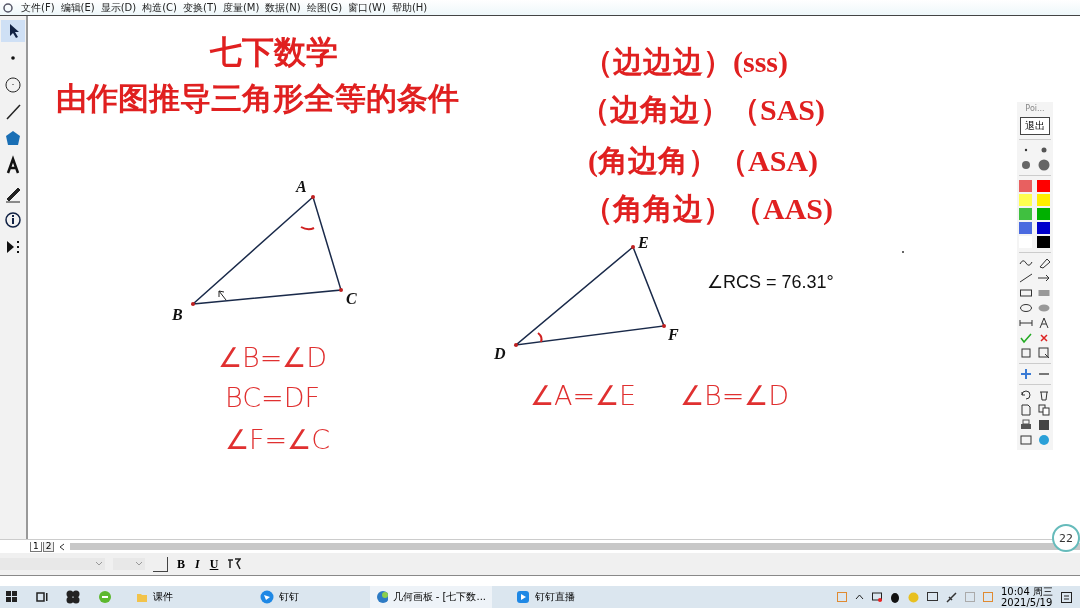  Describe the element at coordinates (324, 7) in the screenshot. I see `menu-item: 绘图(G)` at that location.